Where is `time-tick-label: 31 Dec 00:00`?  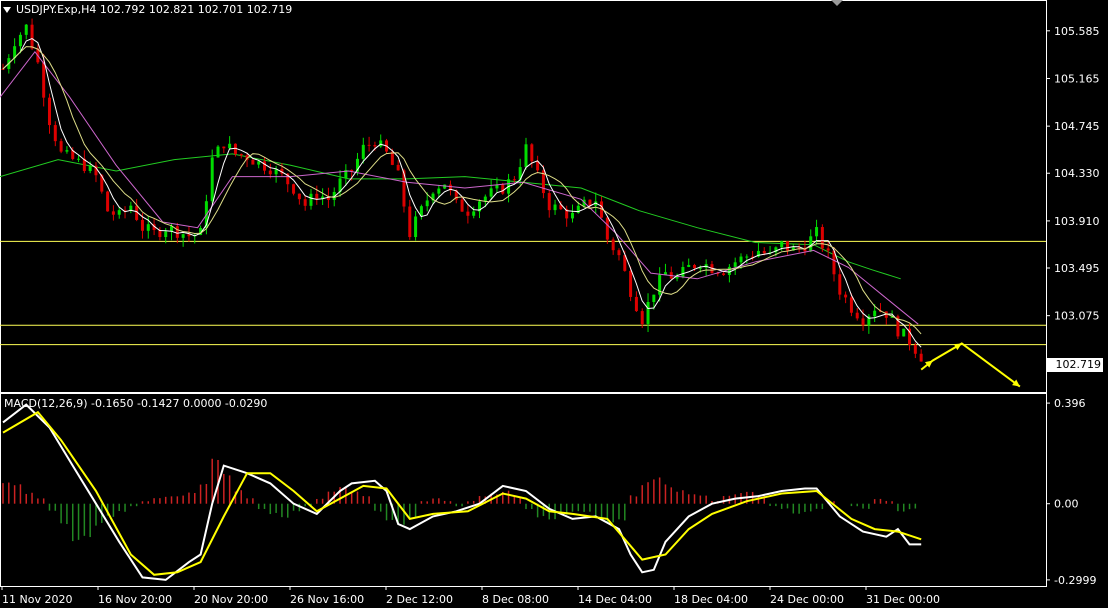 time-tick-label: 31 Dec 00:00 is located at coordinates (903, 599).